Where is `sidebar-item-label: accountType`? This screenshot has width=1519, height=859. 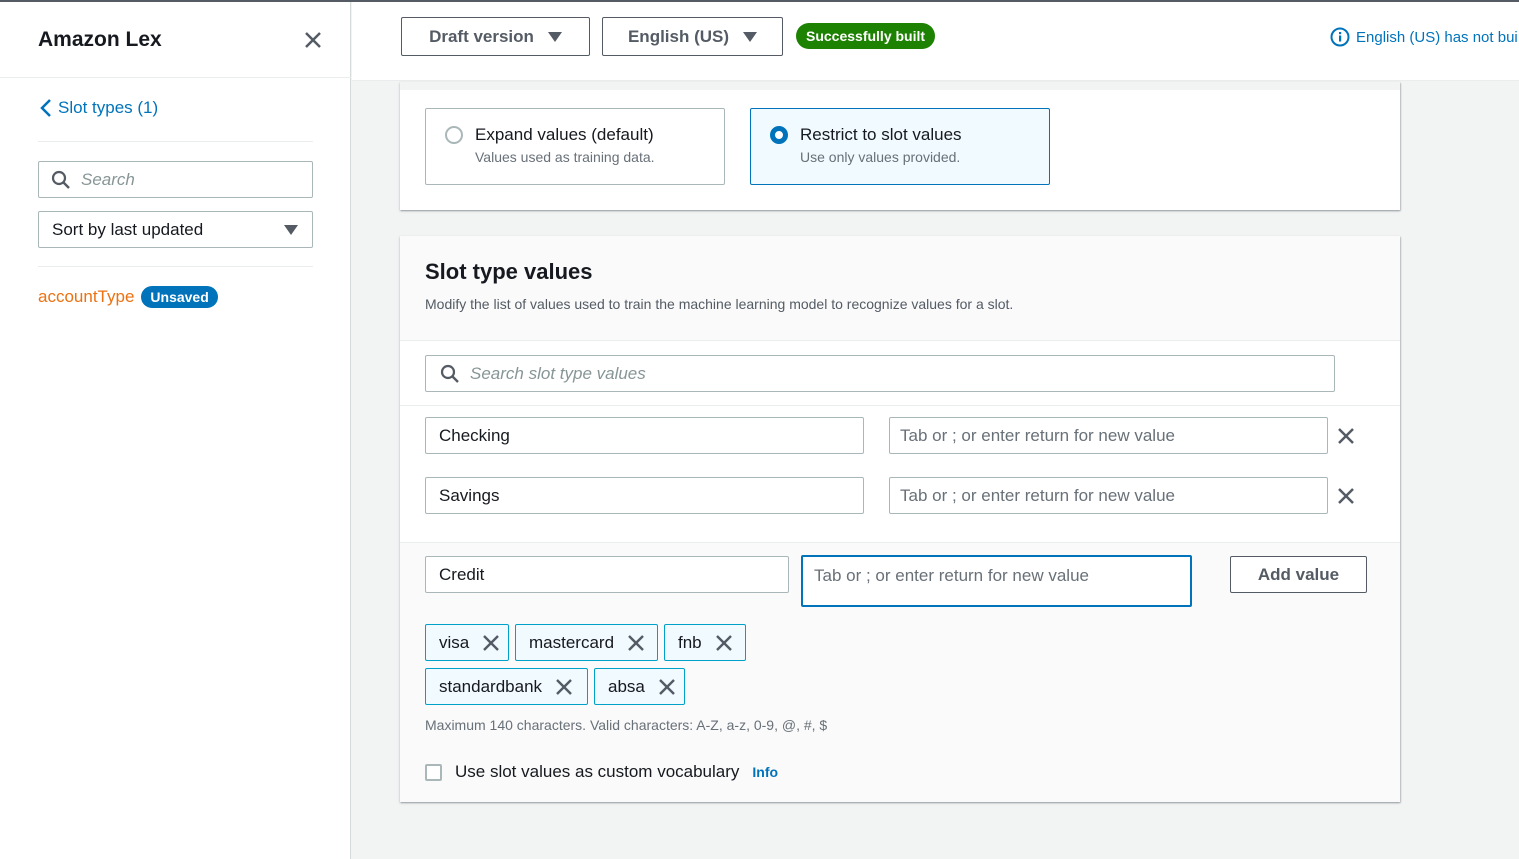
sidebar-item-label: accountType is located at coordinates (86, 297).